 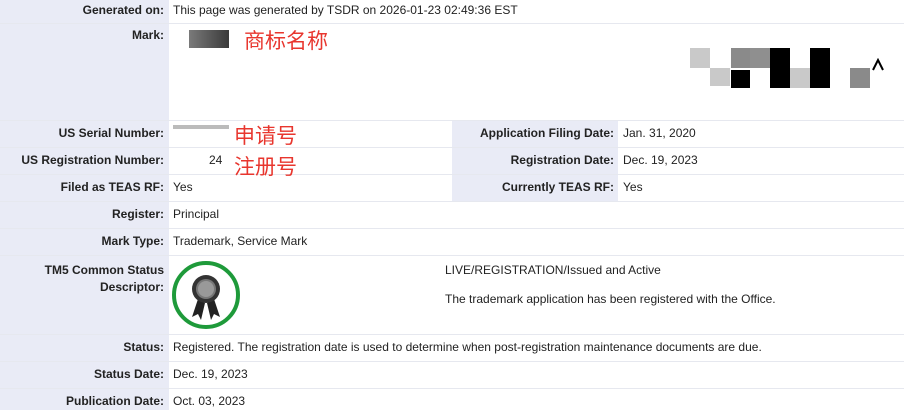 I want to click on registration-number-label: US Registration Number:, so click(x=84, y=161).